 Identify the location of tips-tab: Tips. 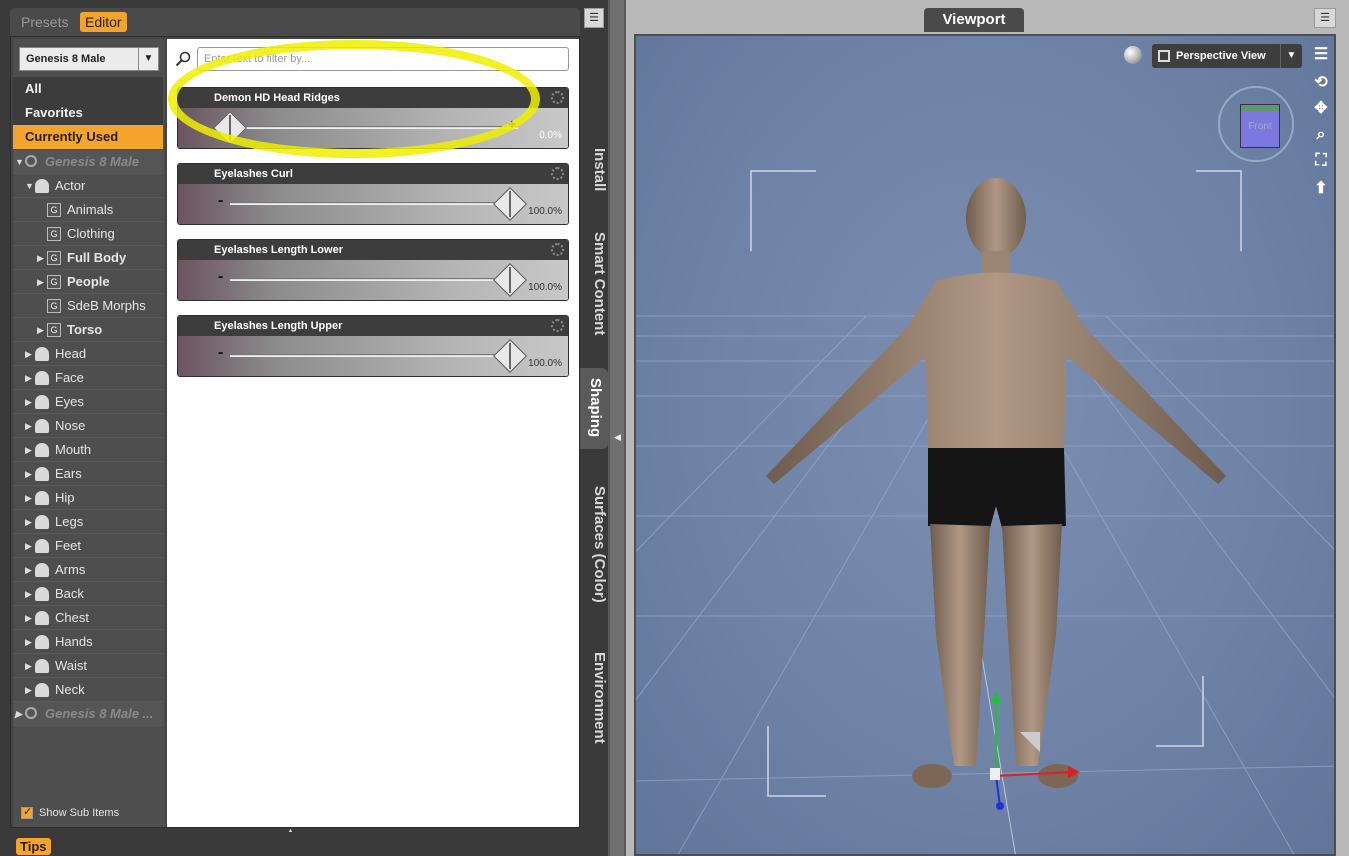
(33, 846).